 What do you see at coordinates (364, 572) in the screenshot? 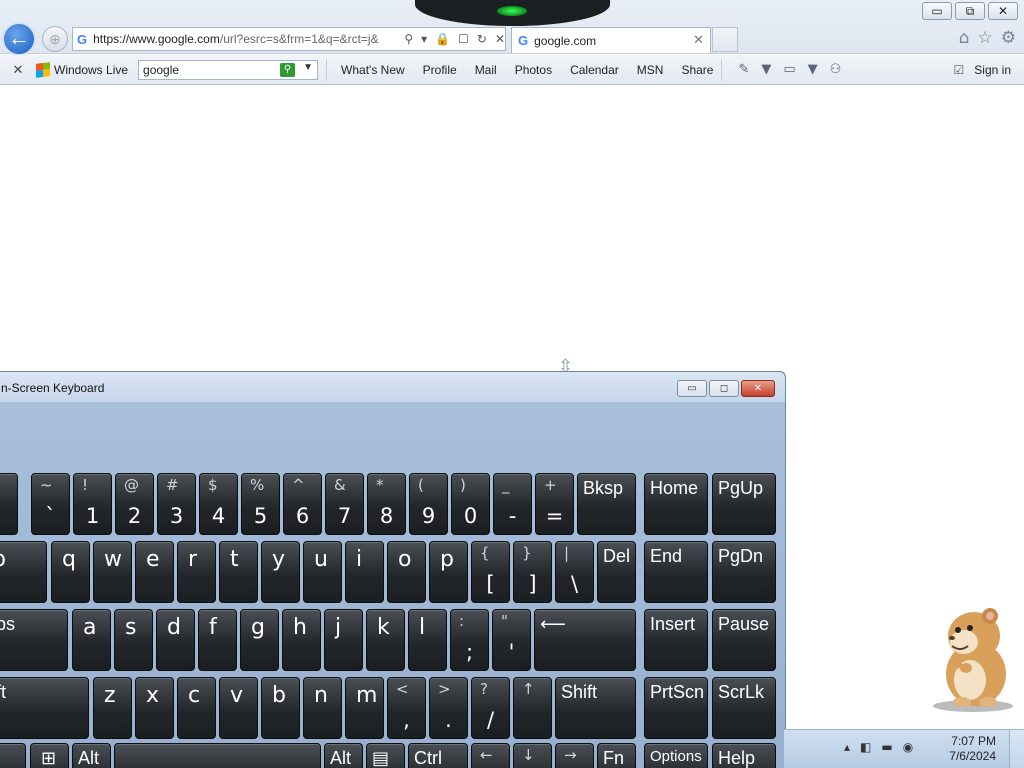
I see `key-i: i` at bounding box center [364, 572].